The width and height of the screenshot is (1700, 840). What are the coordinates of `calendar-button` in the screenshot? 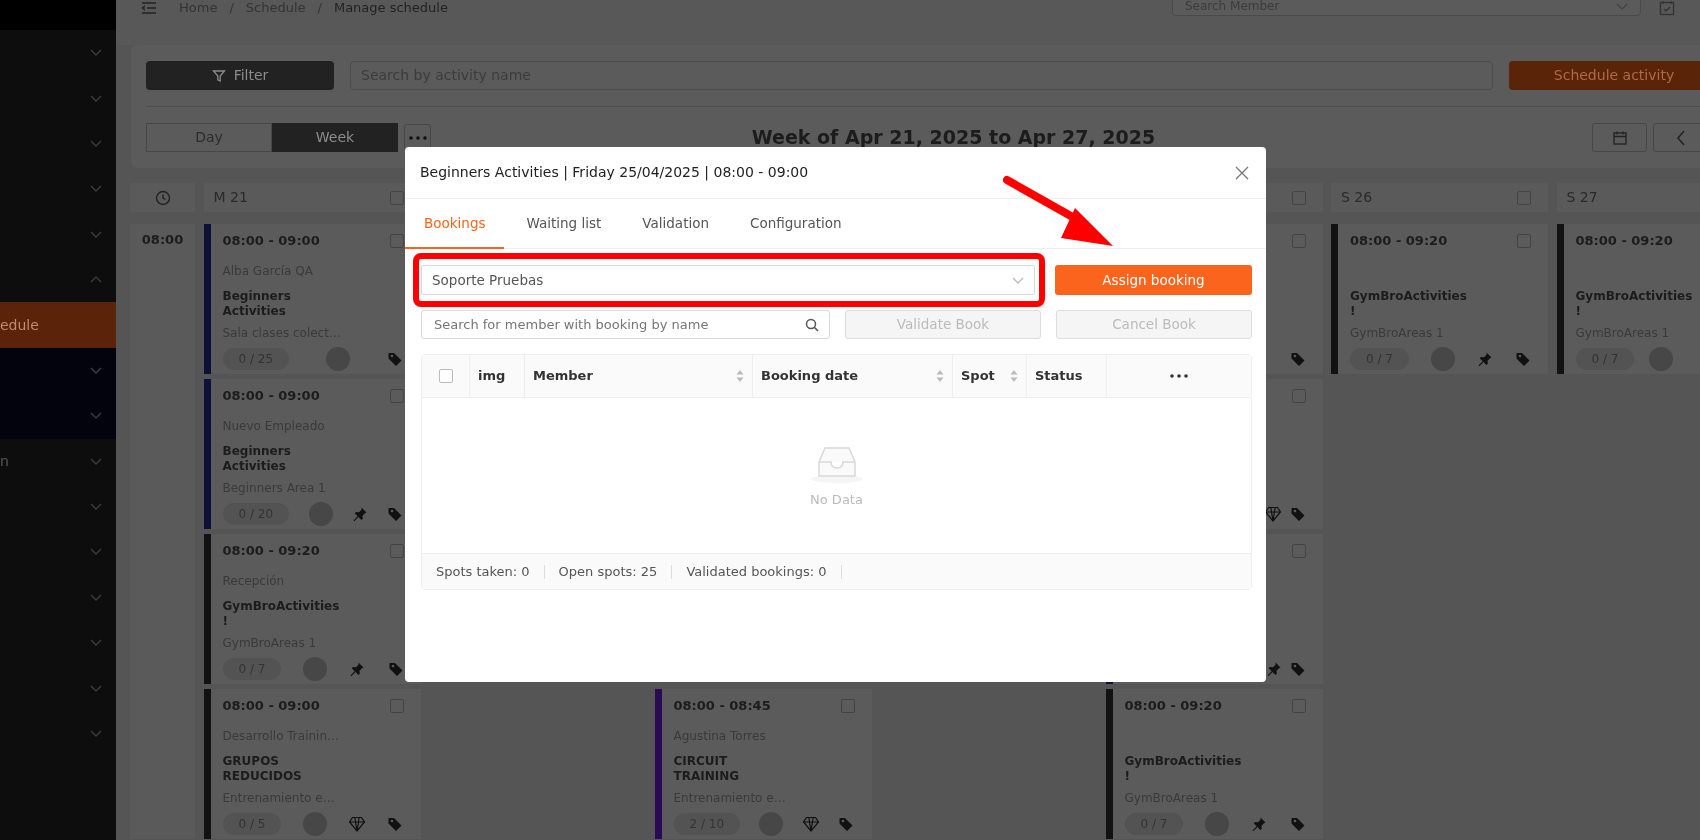 It's located at (1619, 137).